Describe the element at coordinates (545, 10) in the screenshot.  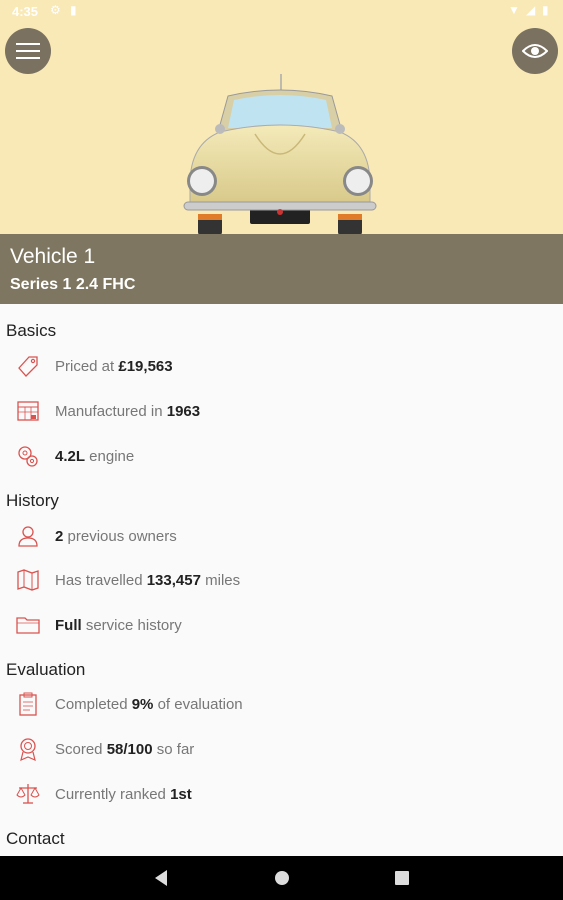
I see `battery-icon: ▮` at that location.